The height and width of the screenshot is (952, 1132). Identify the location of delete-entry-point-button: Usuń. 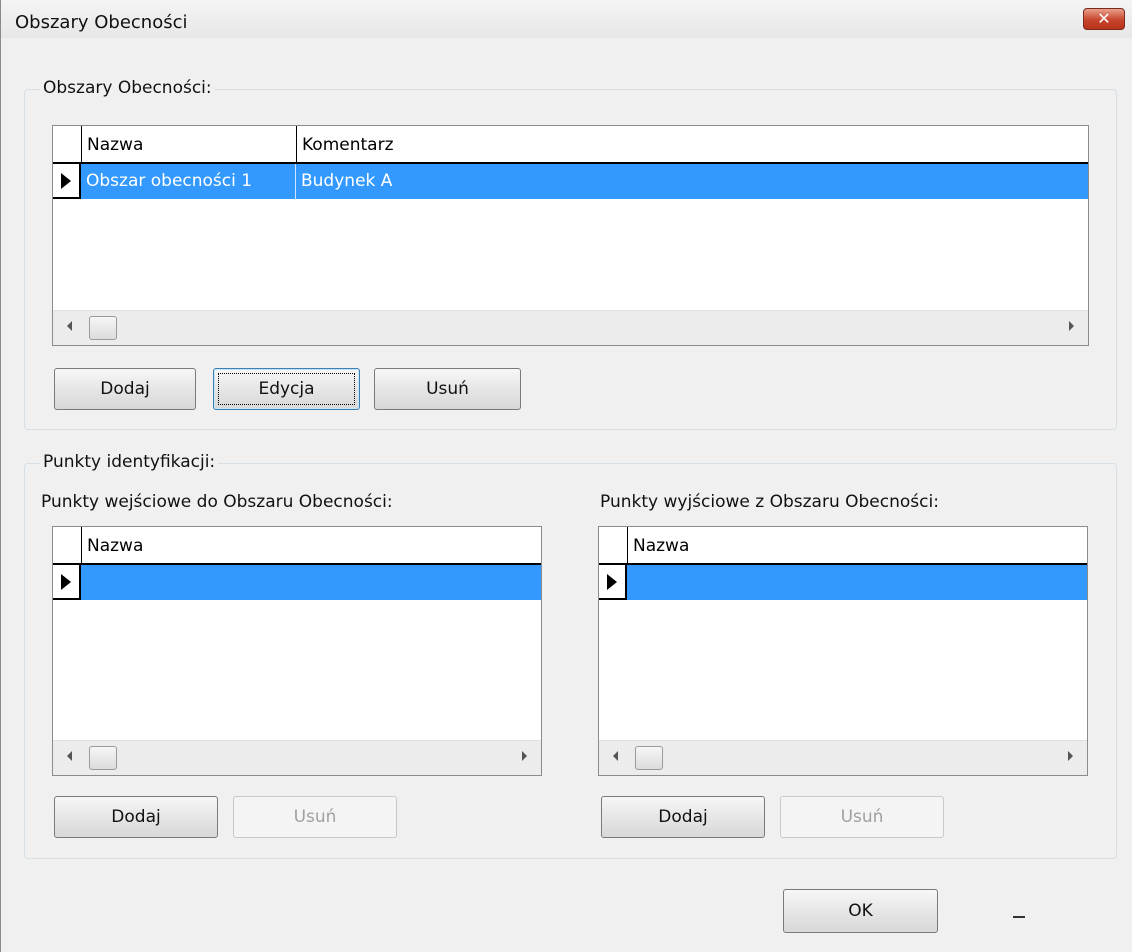
(315, 817).